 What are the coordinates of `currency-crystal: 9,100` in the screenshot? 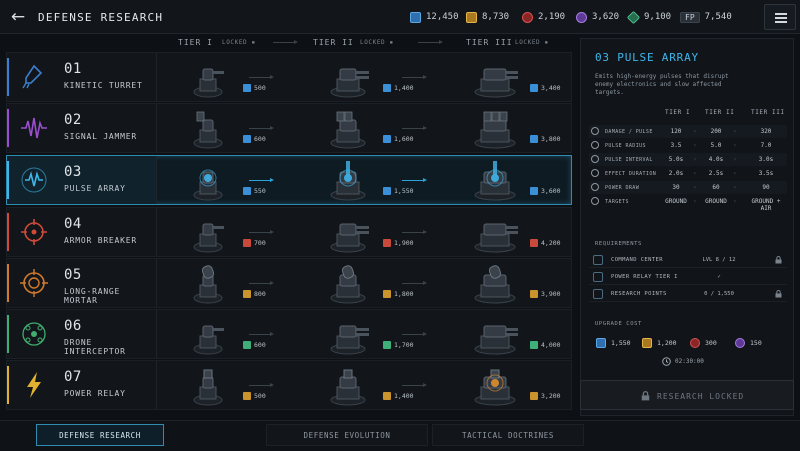 It's located at (648, 17).